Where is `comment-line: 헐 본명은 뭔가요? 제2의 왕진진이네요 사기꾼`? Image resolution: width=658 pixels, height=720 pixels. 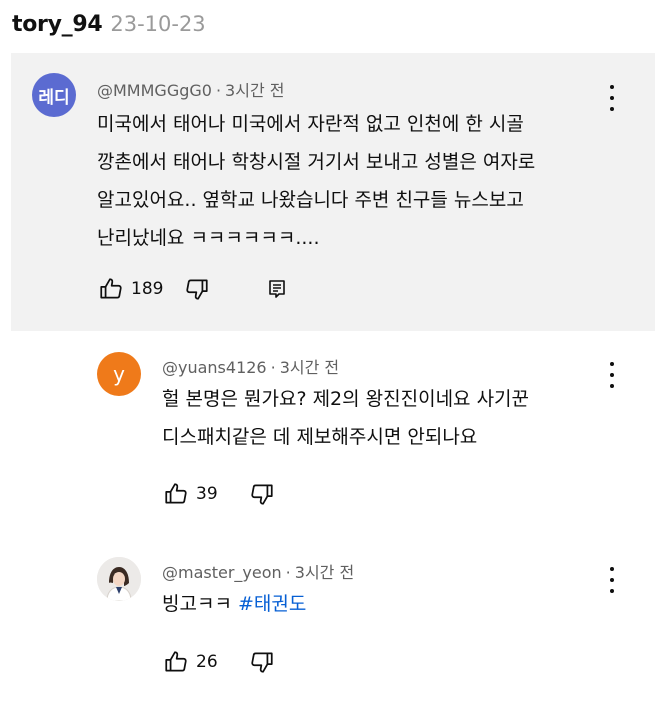
comment-line: 헐 본명은 뭔가요? 제2의 왕진진이네요 사기꾼 is located at coordinates (346, 399).